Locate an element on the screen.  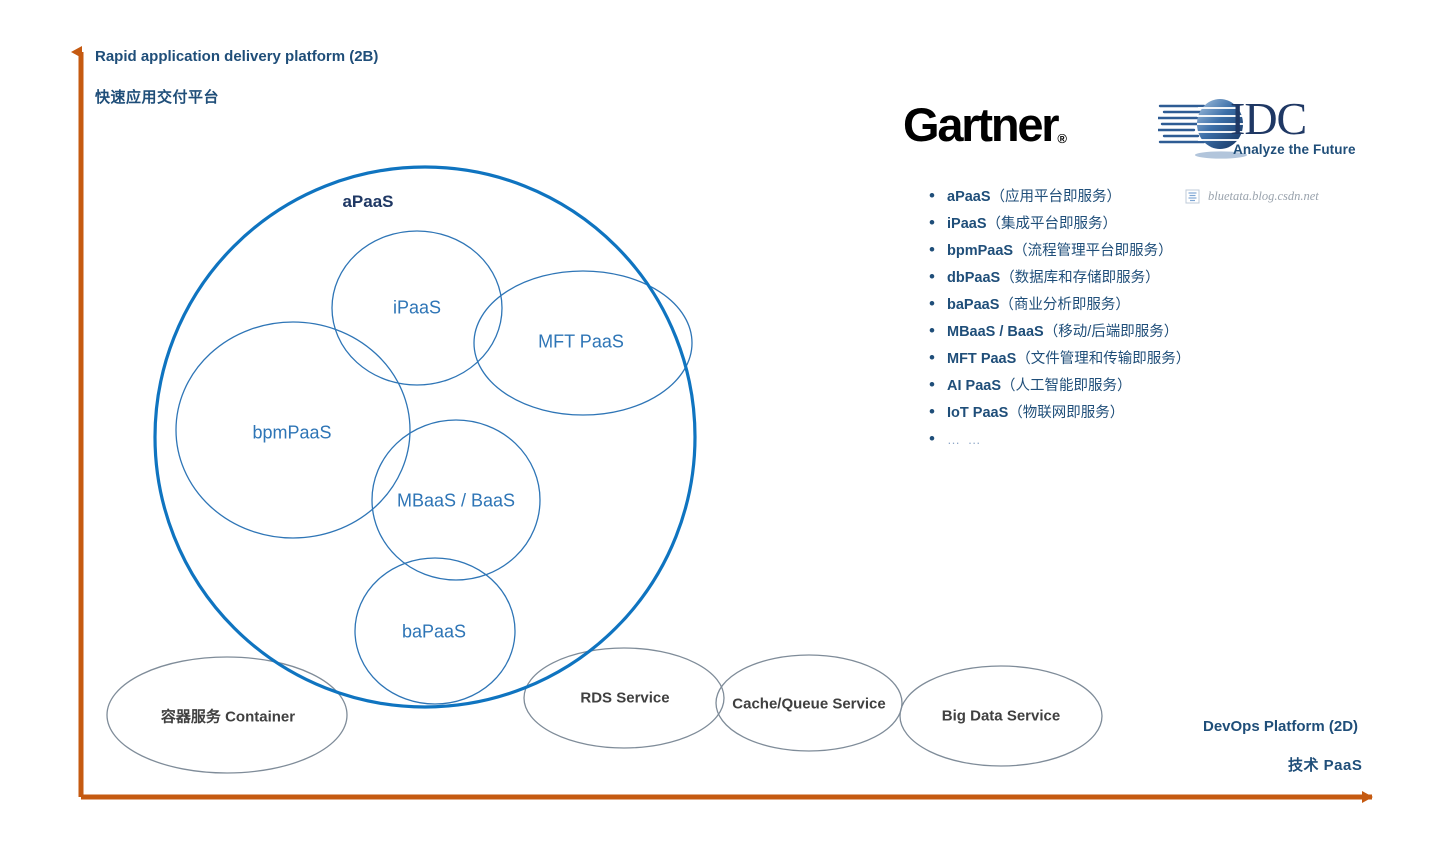
legend-term: dbPaaS is located at coordinates (974, 278).